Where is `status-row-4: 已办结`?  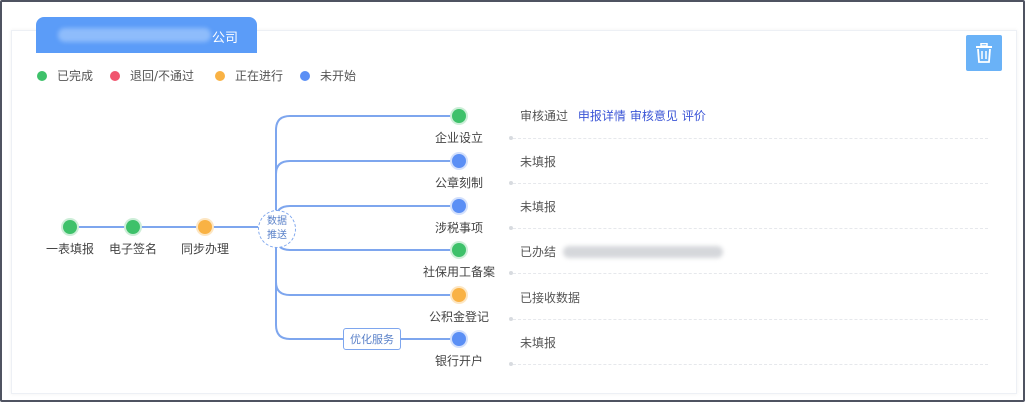 status-row-4: 已办结 is located at coordinates (538, 251).